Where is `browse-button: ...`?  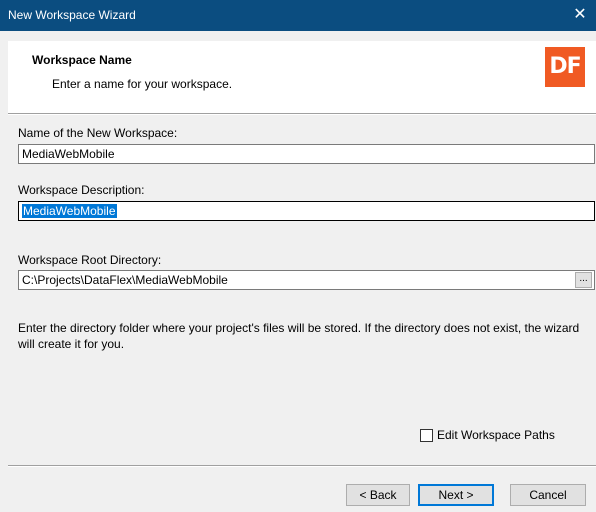
browse-button: ... is located at coordinates (583, 280).